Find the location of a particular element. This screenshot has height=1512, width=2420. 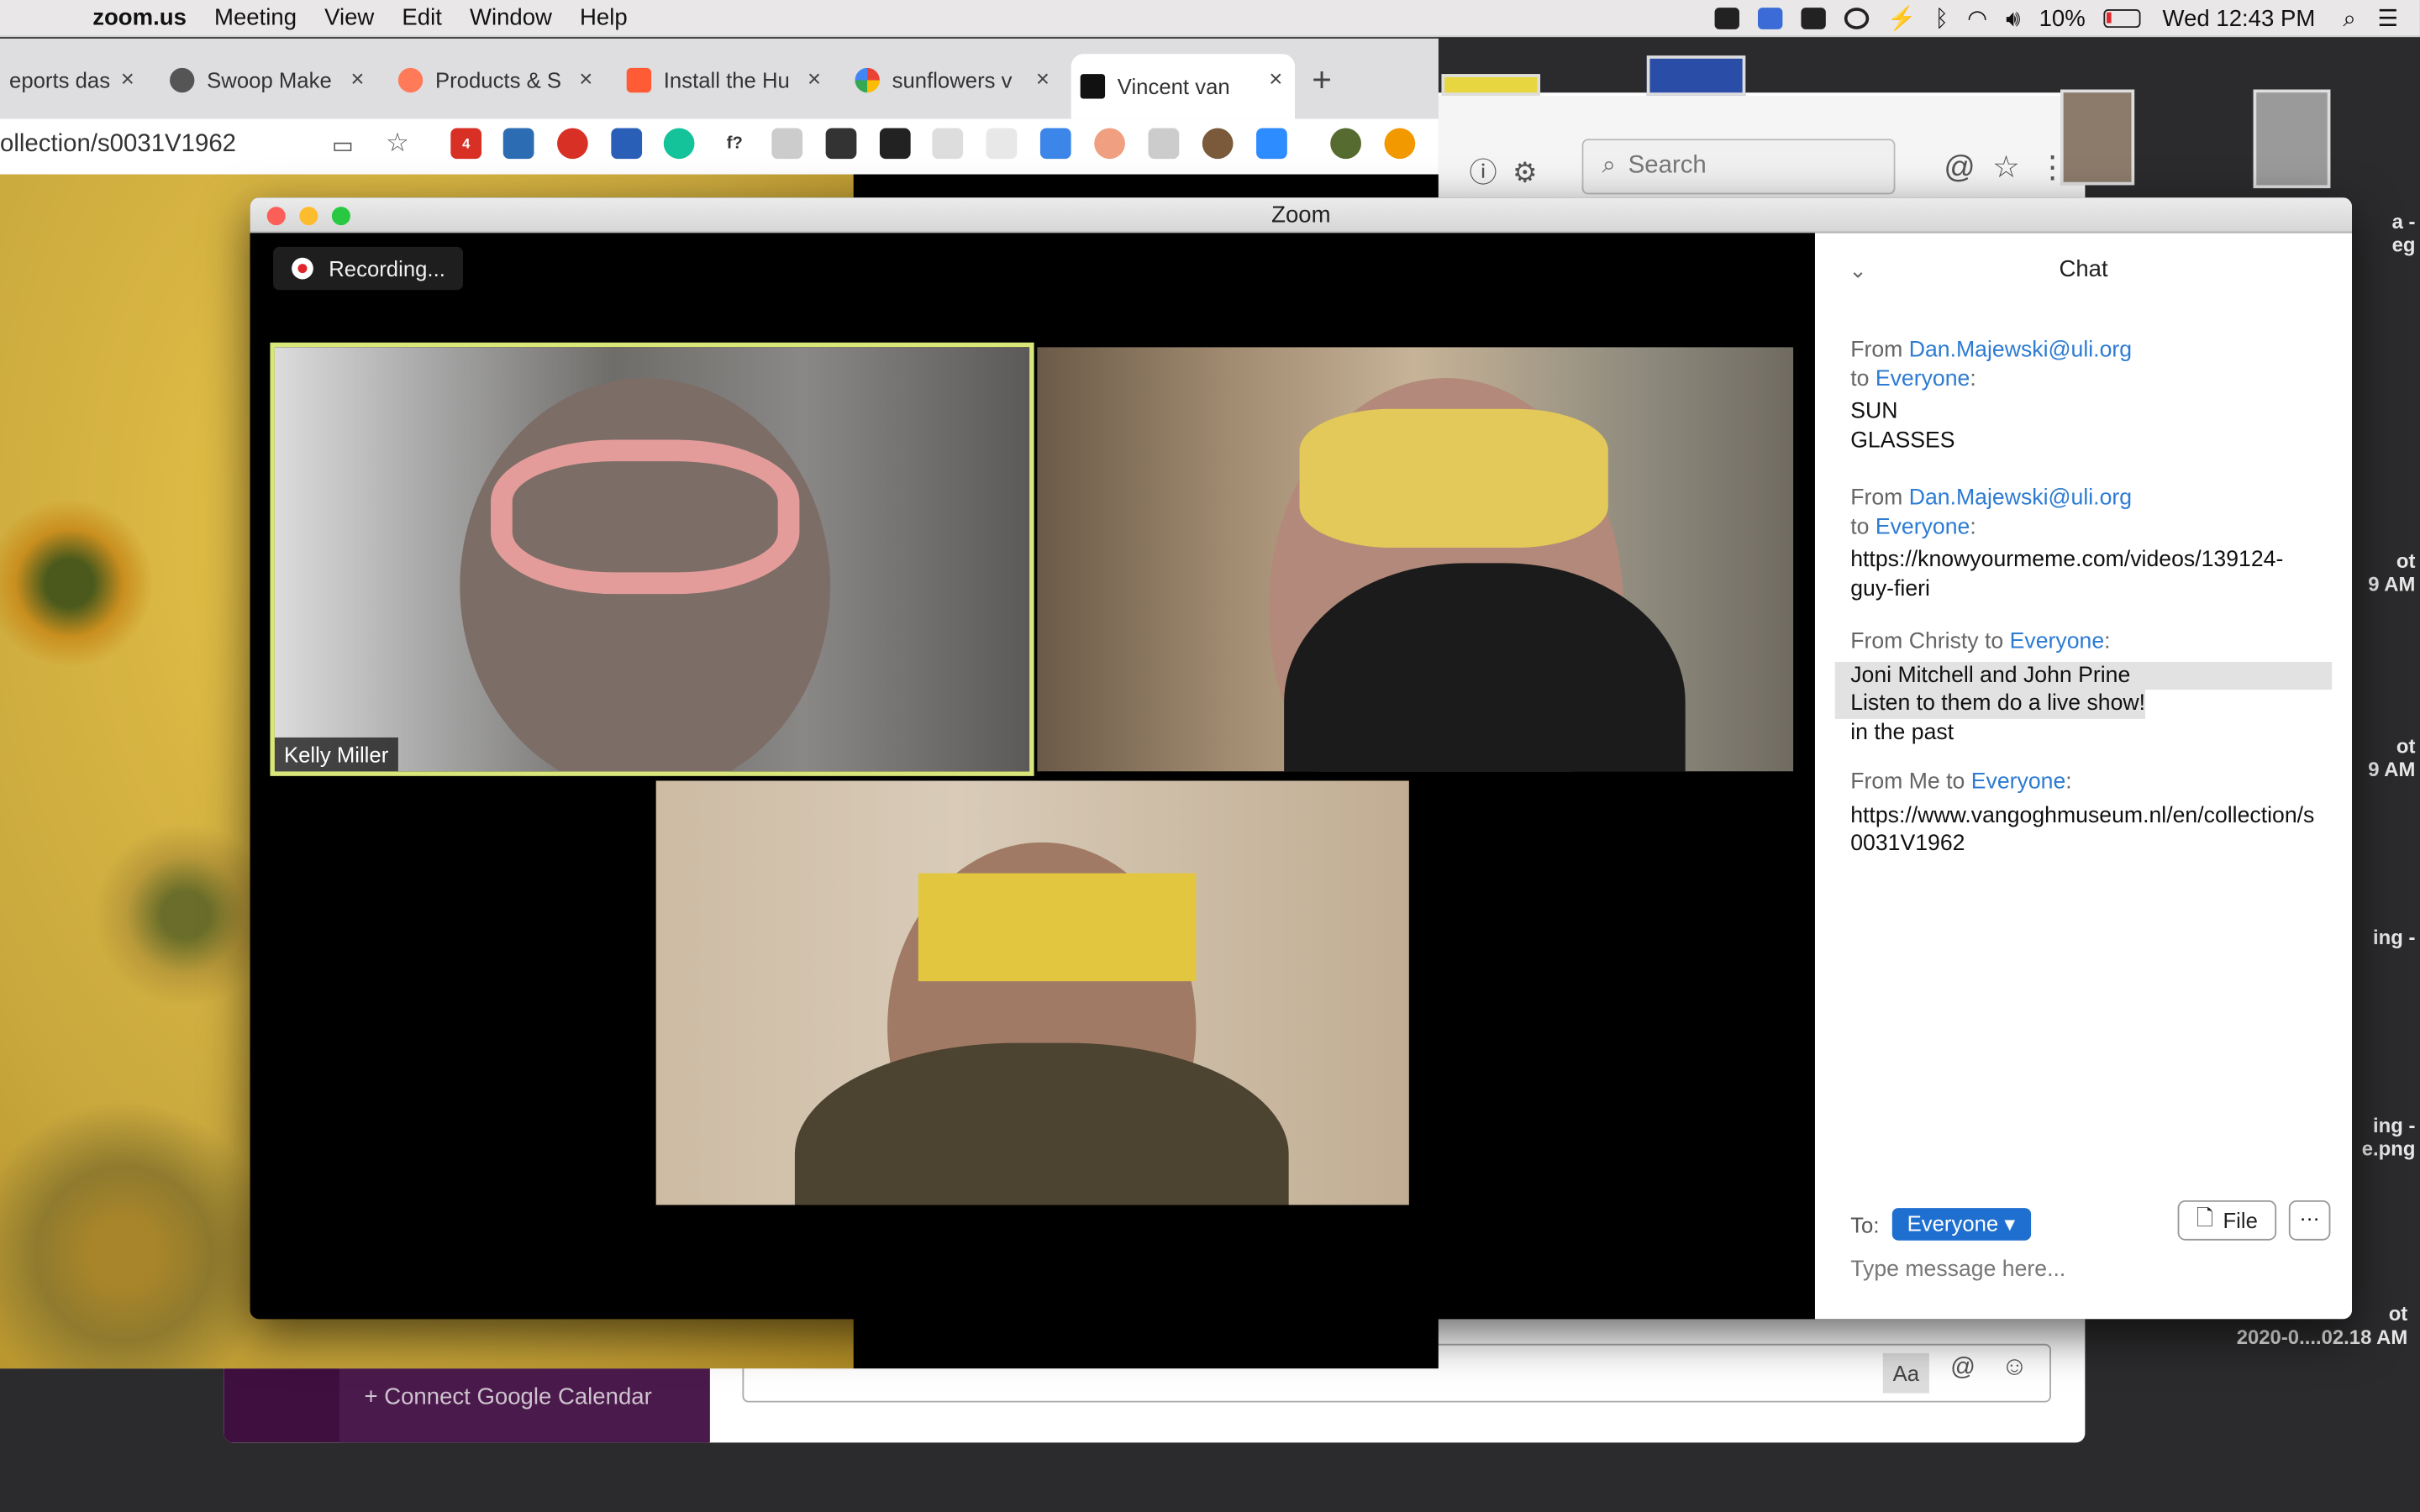

menu-window: Window is located at coordinates (511, 18).